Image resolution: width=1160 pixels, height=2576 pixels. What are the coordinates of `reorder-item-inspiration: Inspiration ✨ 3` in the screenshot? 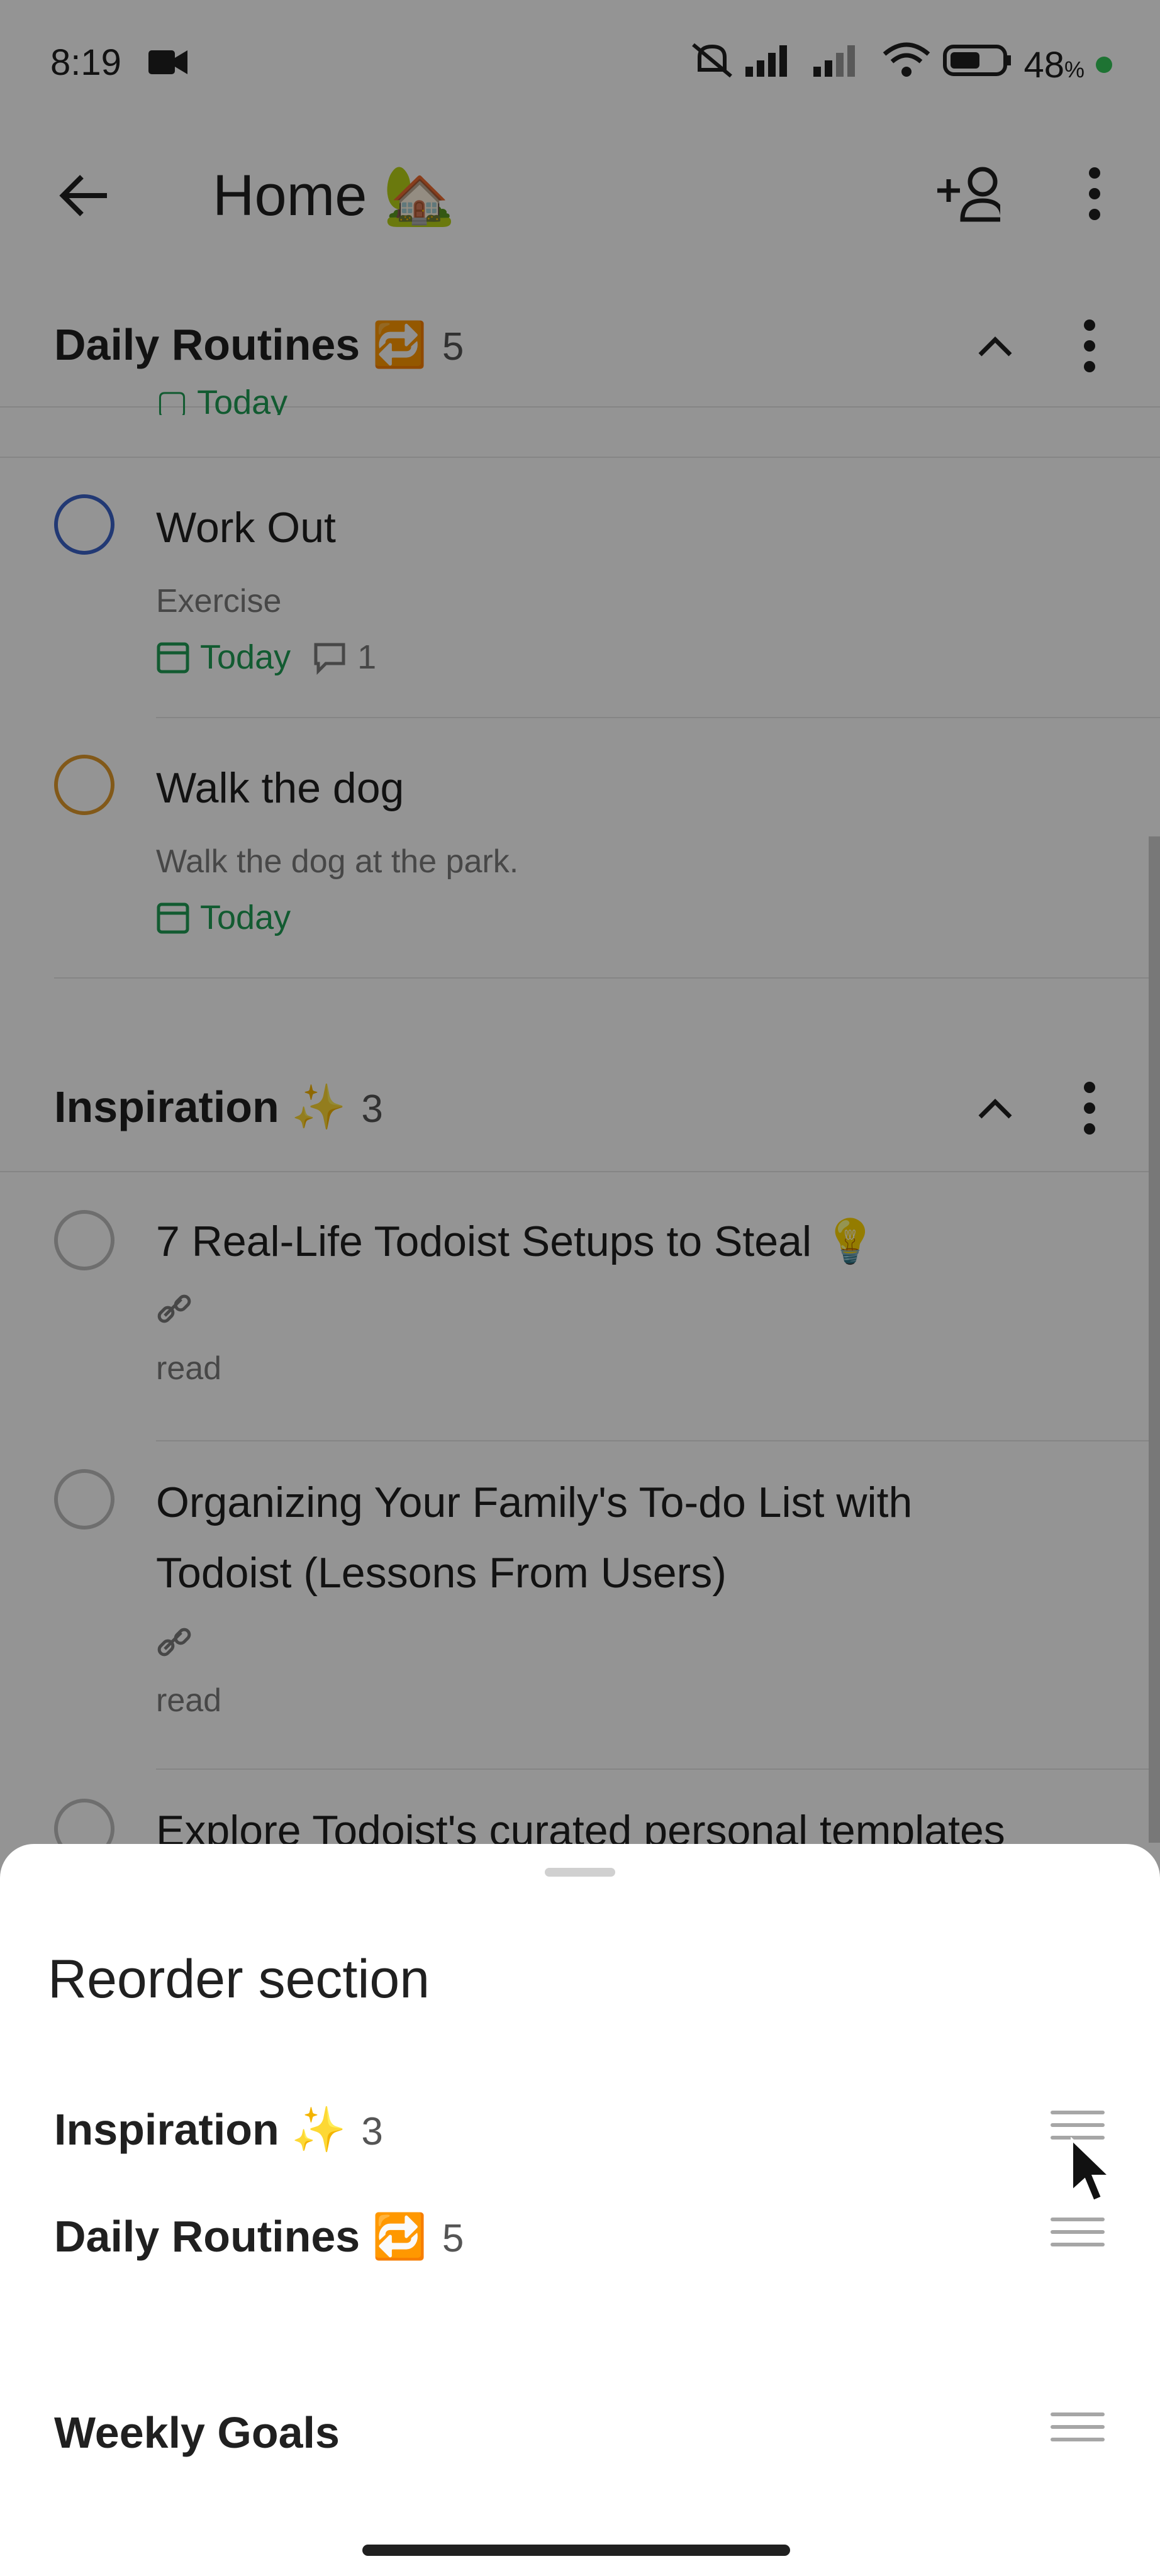 It's located at (218, 2130).